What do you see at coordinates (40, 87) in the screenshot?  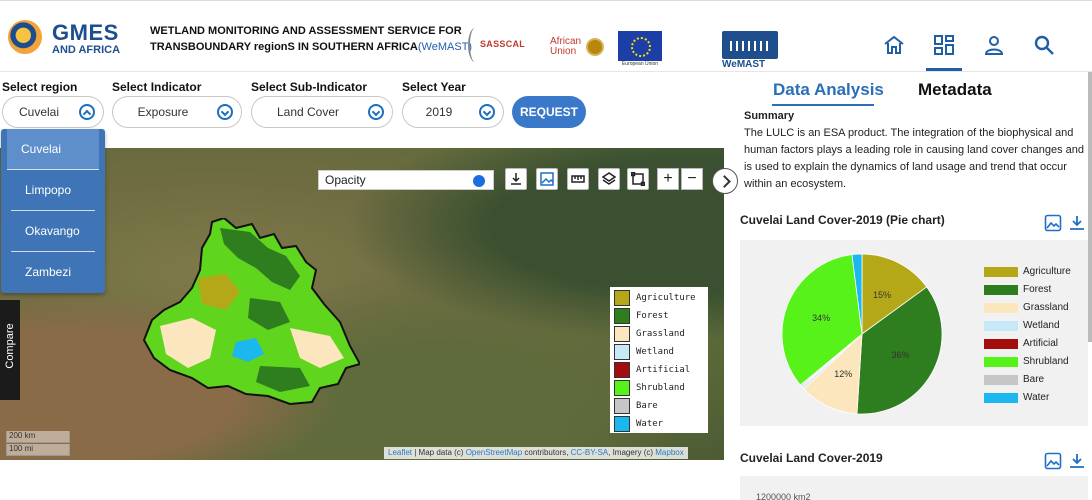 I see `region-label: Select region` at bounding box center [40, 87].